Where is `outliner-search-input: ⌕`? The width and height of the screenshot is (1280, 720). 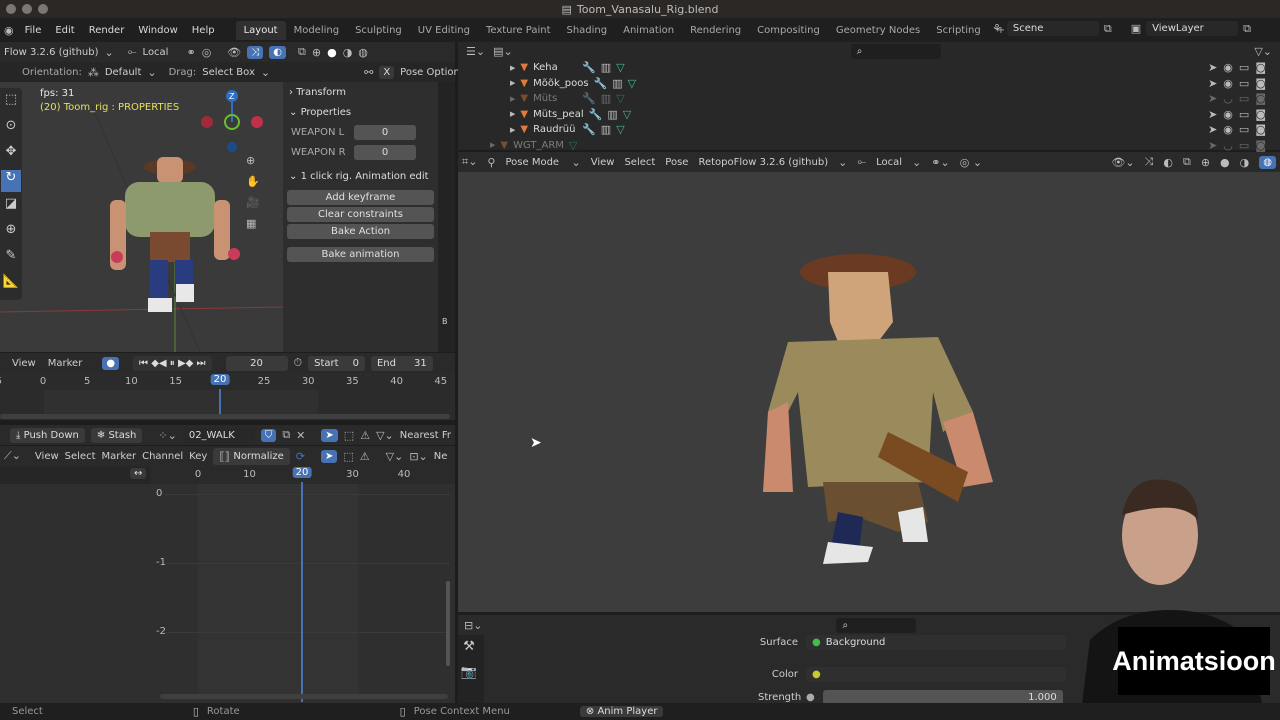
outliner-search-input: ⌕ is located at coordinates (895, 51).